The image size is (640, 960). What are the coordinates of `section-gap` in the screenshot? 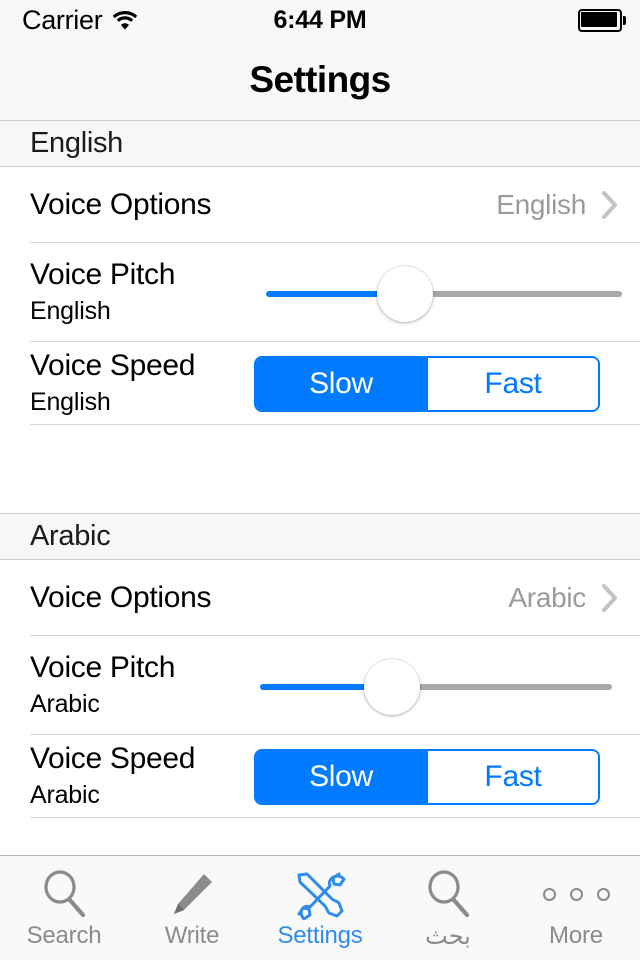 It's located at (320, 469).